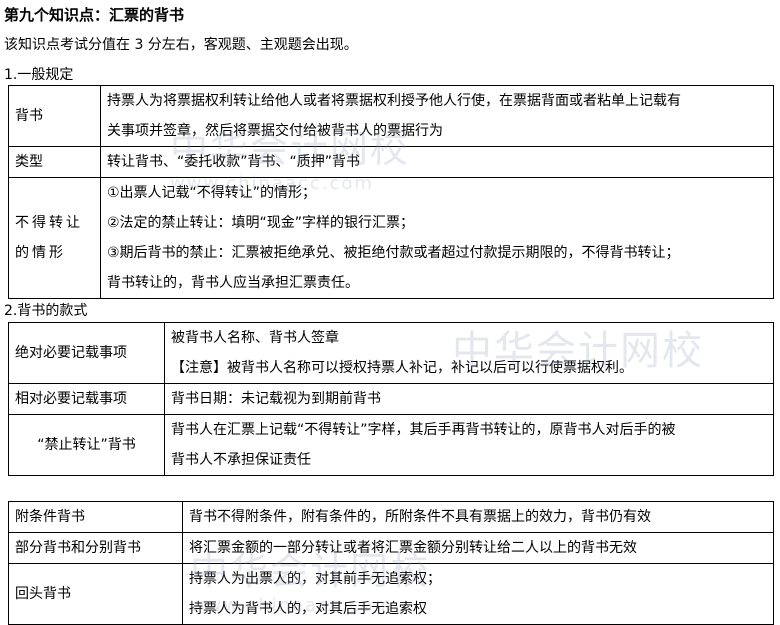 Image resolution: width=780 pixels, height=625 pixels. What do you see at coordinates (233, 283) in the screenshot?
I see `content-line: 背书转让的，背书人应当承担汇票责任。` at bounding box center [233, 283].